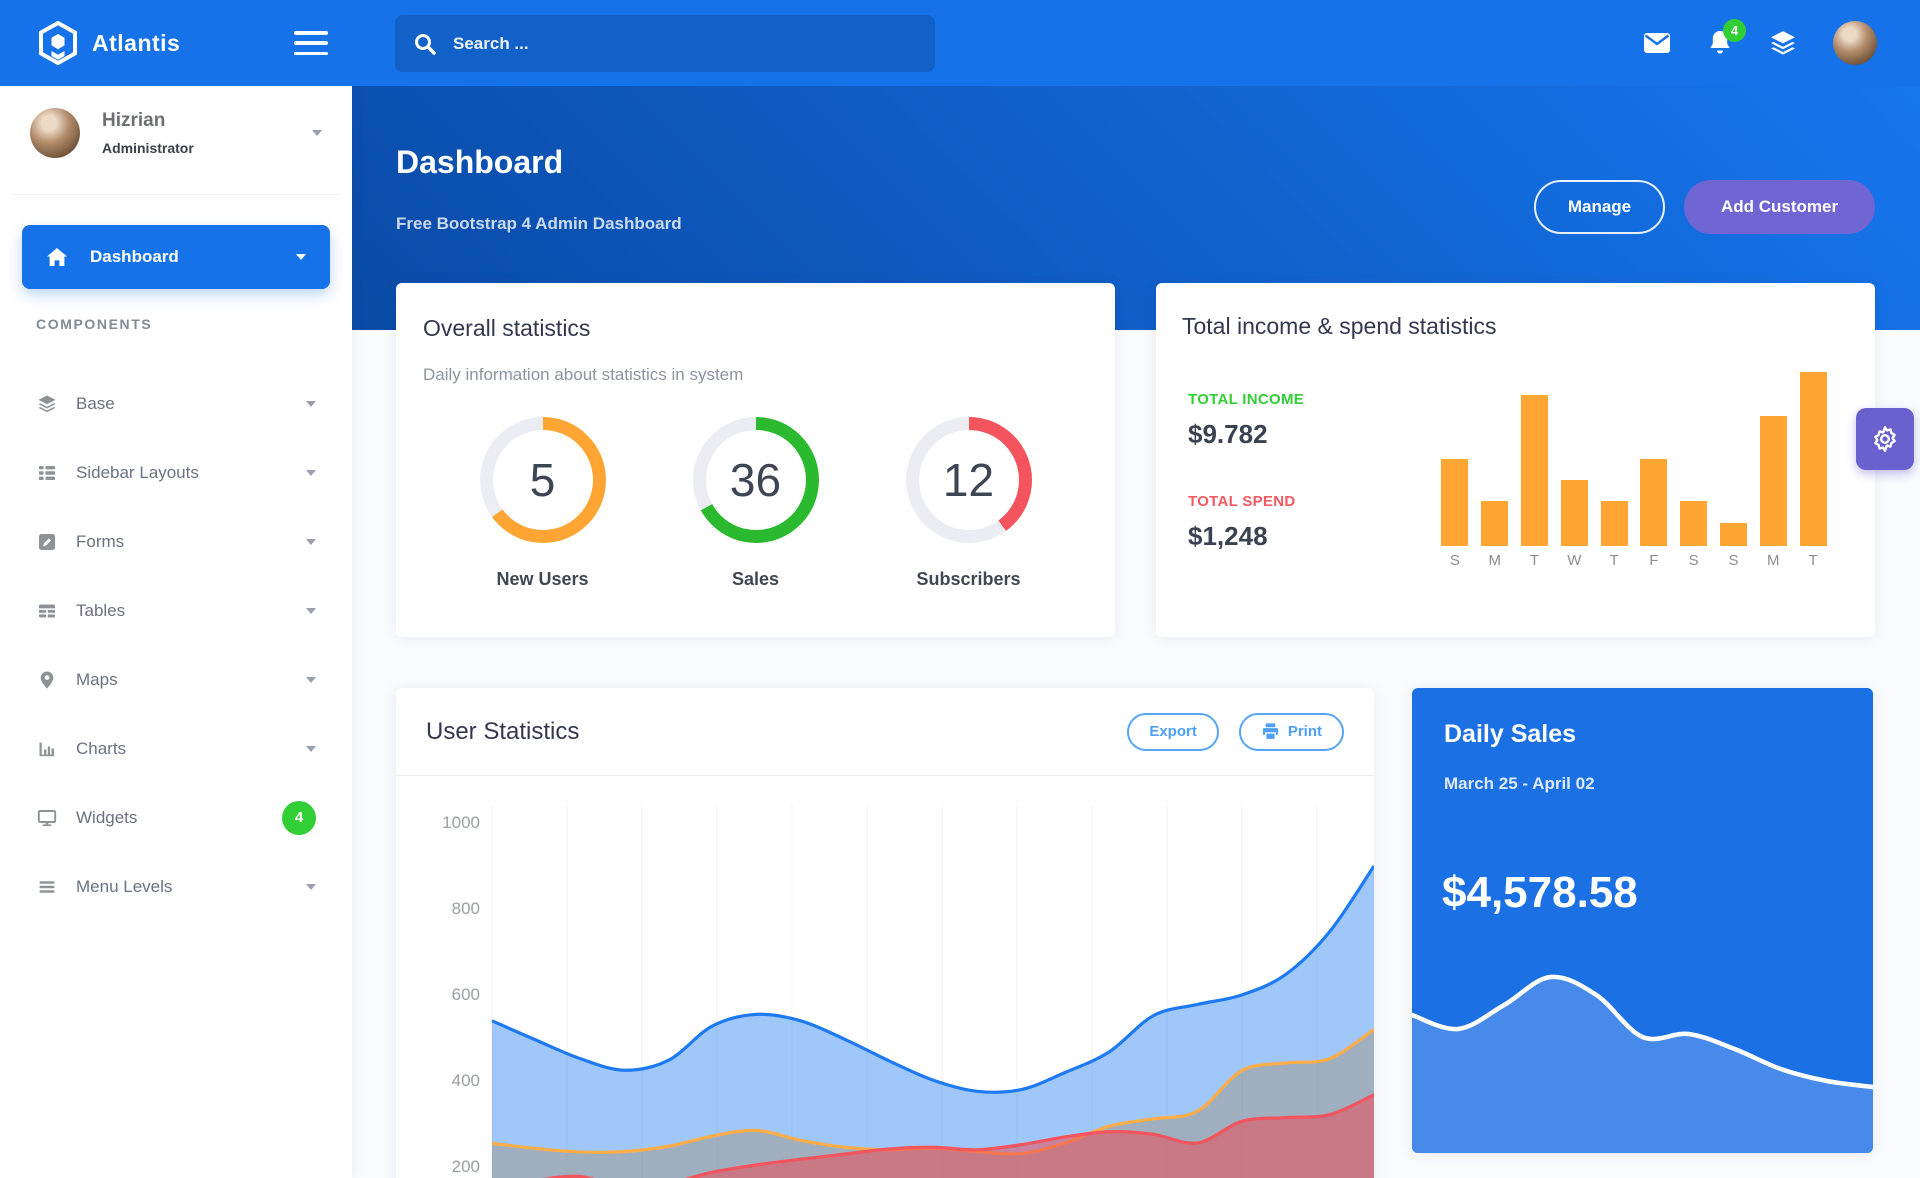  Describe the element at coordinates (755, 579) in the screenshot. I see `ring-label: Sales` at that location.